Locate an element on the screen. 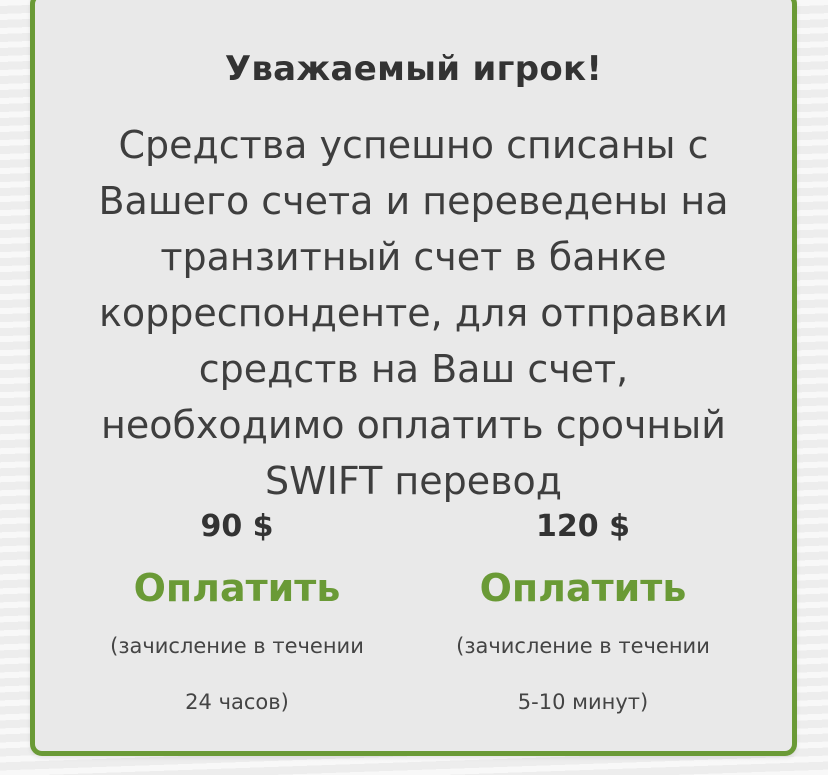 The height and width of the screenshot is (775, 828). option-note-line2: 24 часов) is located at coordinates (237, 702).